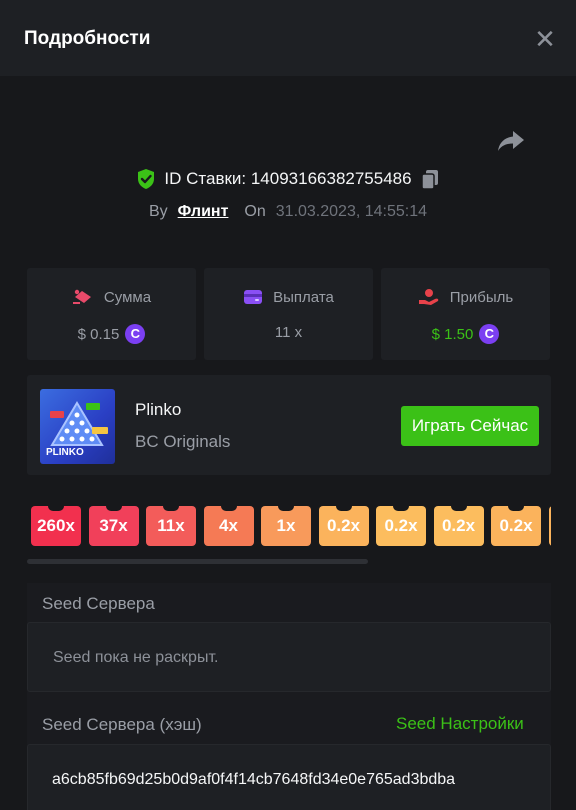 The width and height of the screenshot is (576, 810). What do you see at coordinates (127, 297) in the screenshot?
I see `amount-label: Сумма` at bounding box center [127, 297].